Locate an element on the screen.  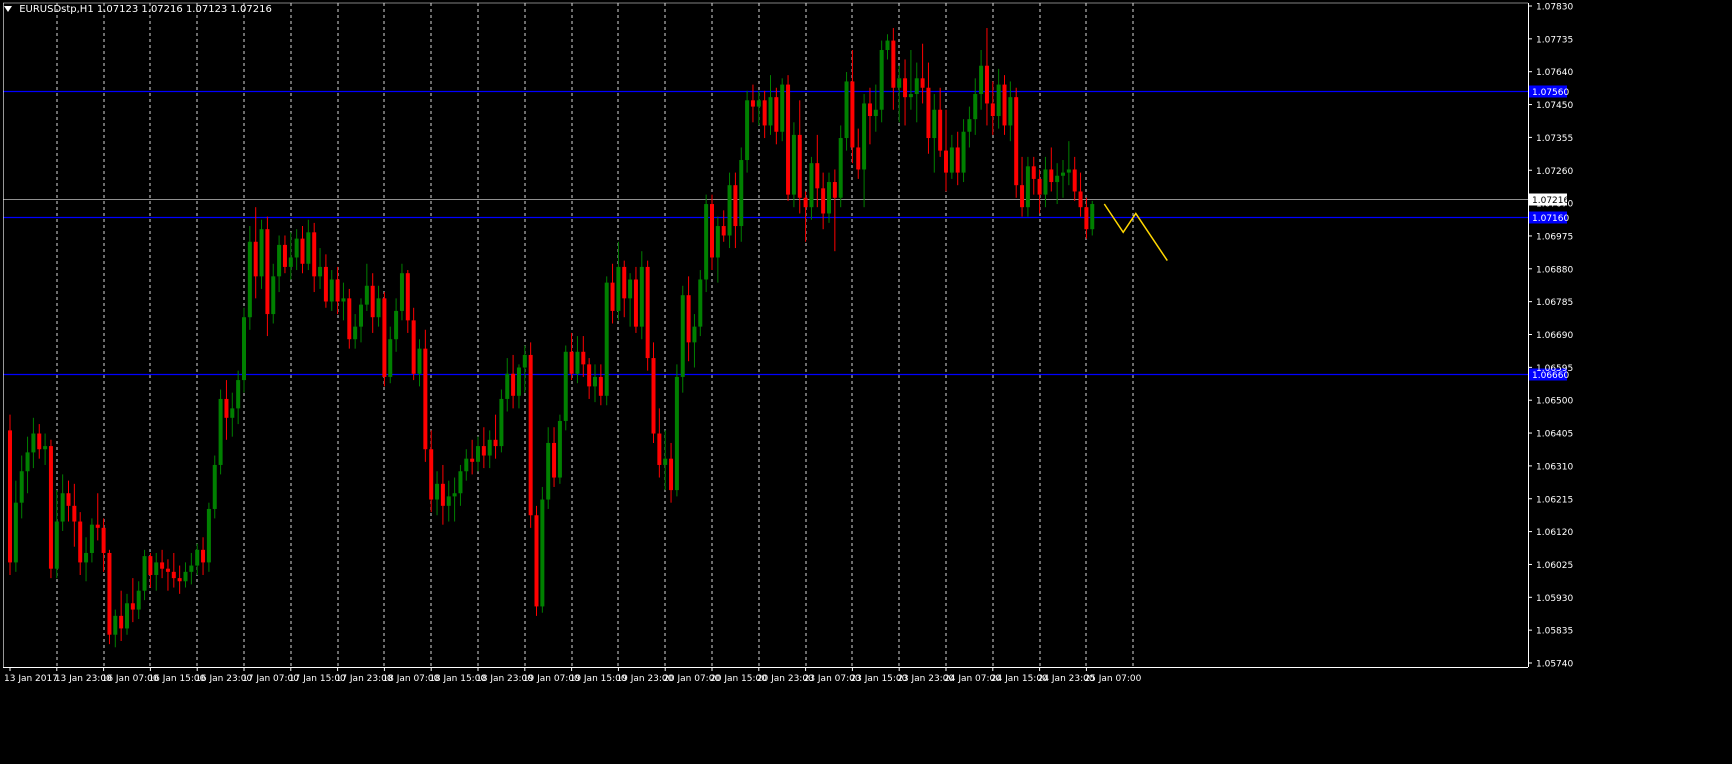
y-tick-label: 1.06880 is located at coordinates (1554, 270).